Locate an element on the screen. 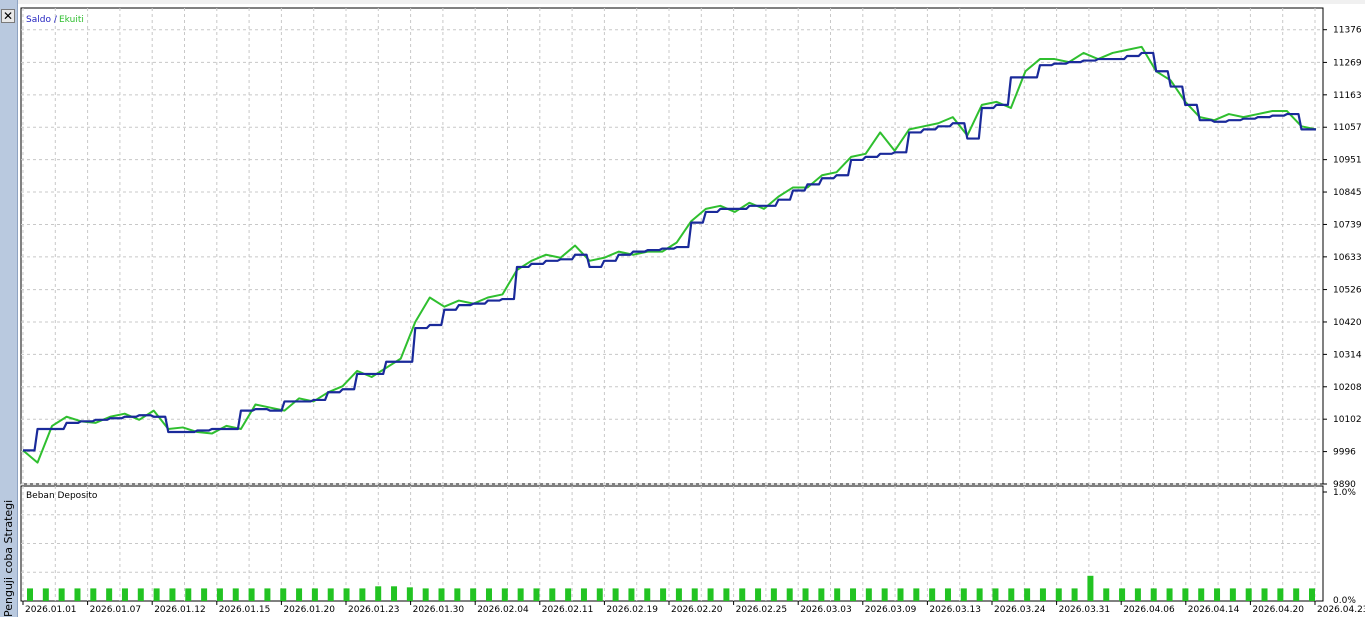 The height and width of the screenshot is (617, 1365). y-tick-label: 11269 is located at coordinates (1347, 63).